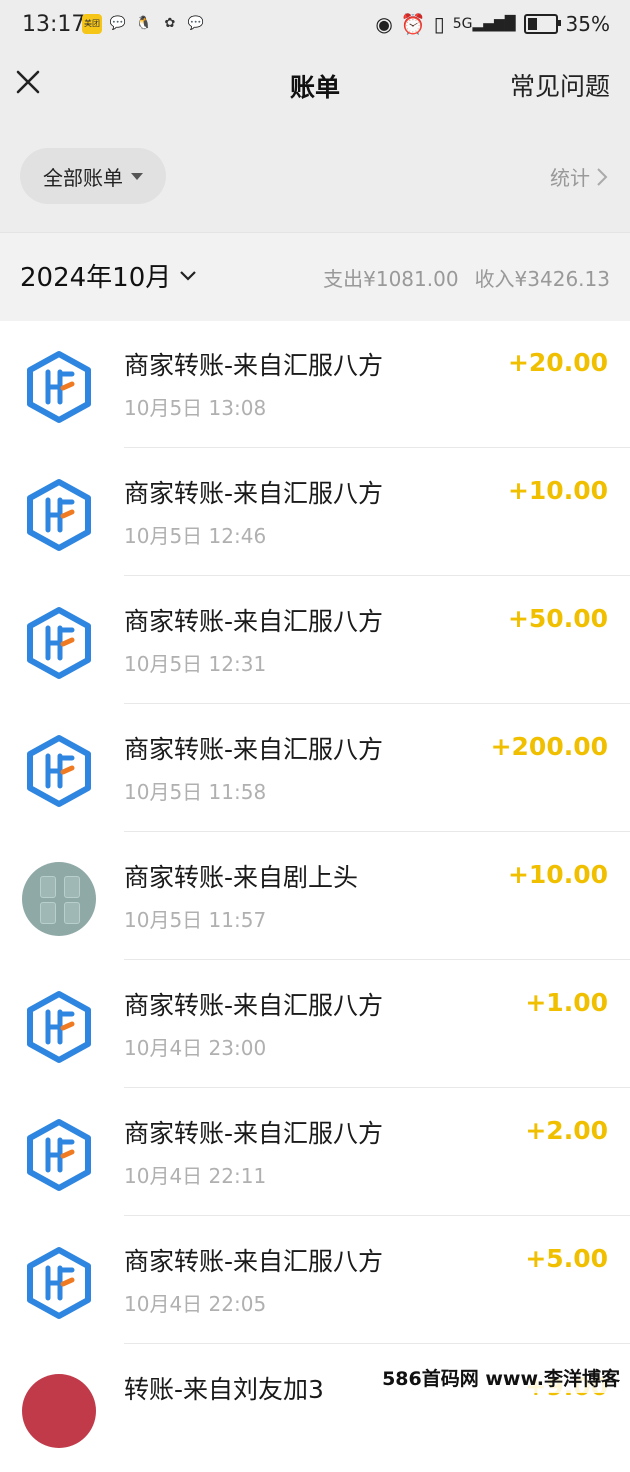 The height and width of the screenshot is (1472, 630). Describe the element at coordinates (315, 26) in the screenshot. I see `status-bar: 13:17 美团 💬 🐧 ✿ 💬 ◉ ⏰ ▯ 5G▂▄▆█ 35%` at that location.